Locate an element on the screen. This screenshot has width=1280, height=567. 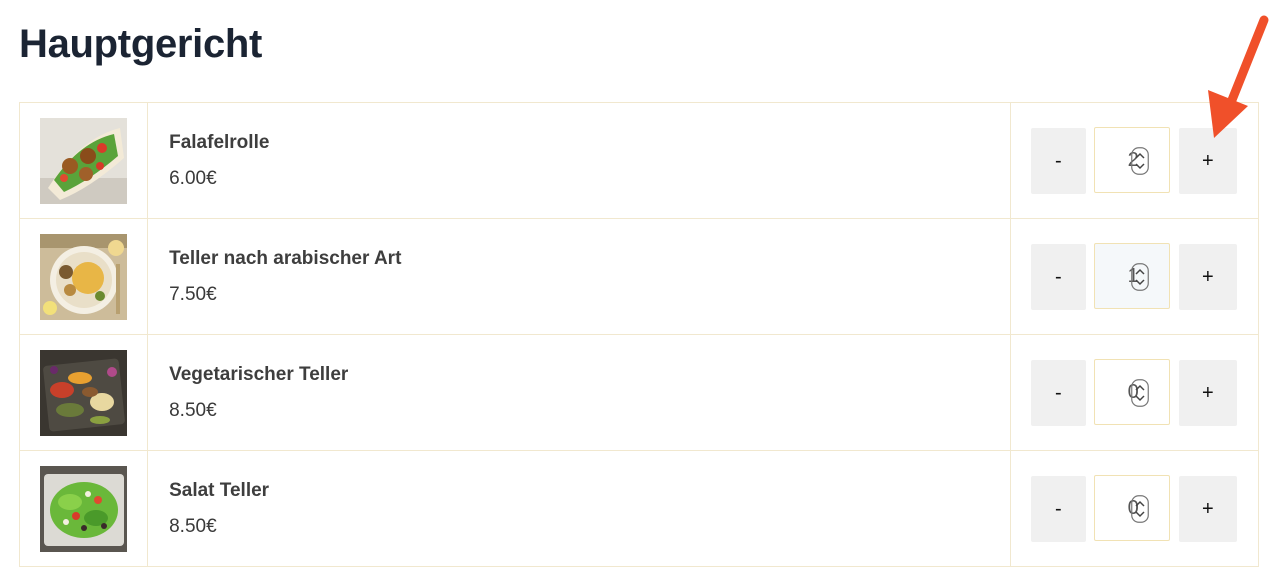
quantity-cell: - 1 + is located at coordinates (1134, 276).